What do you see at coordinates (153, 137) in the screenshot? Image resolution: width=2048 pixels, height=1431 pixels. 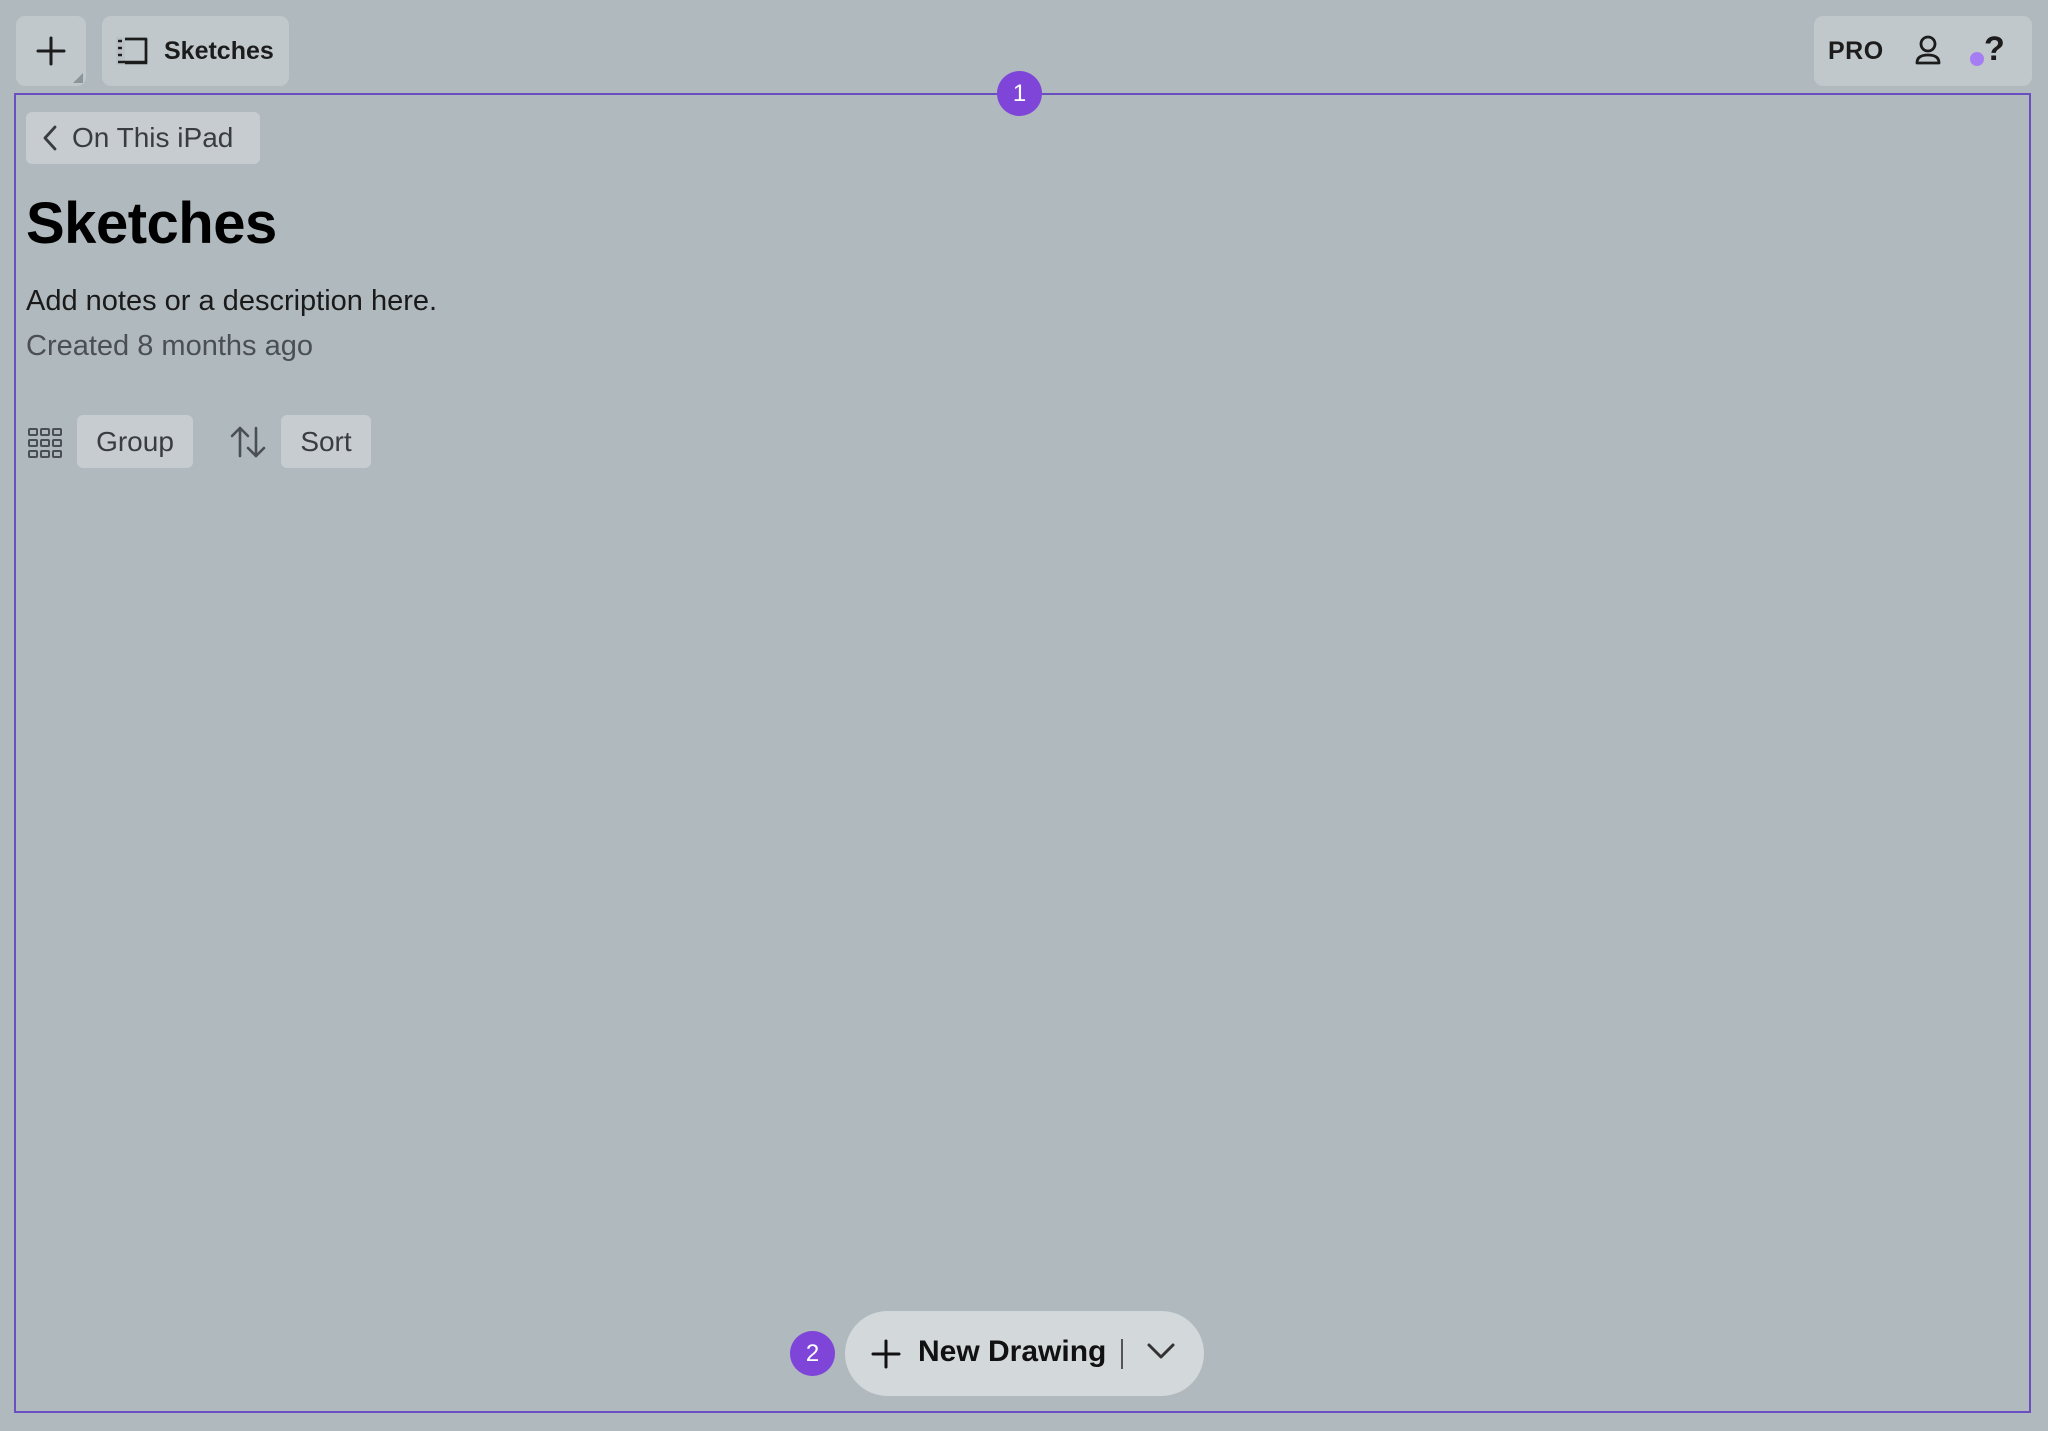 I see `back-label: On This iPad` at bounding box center [153, 137].